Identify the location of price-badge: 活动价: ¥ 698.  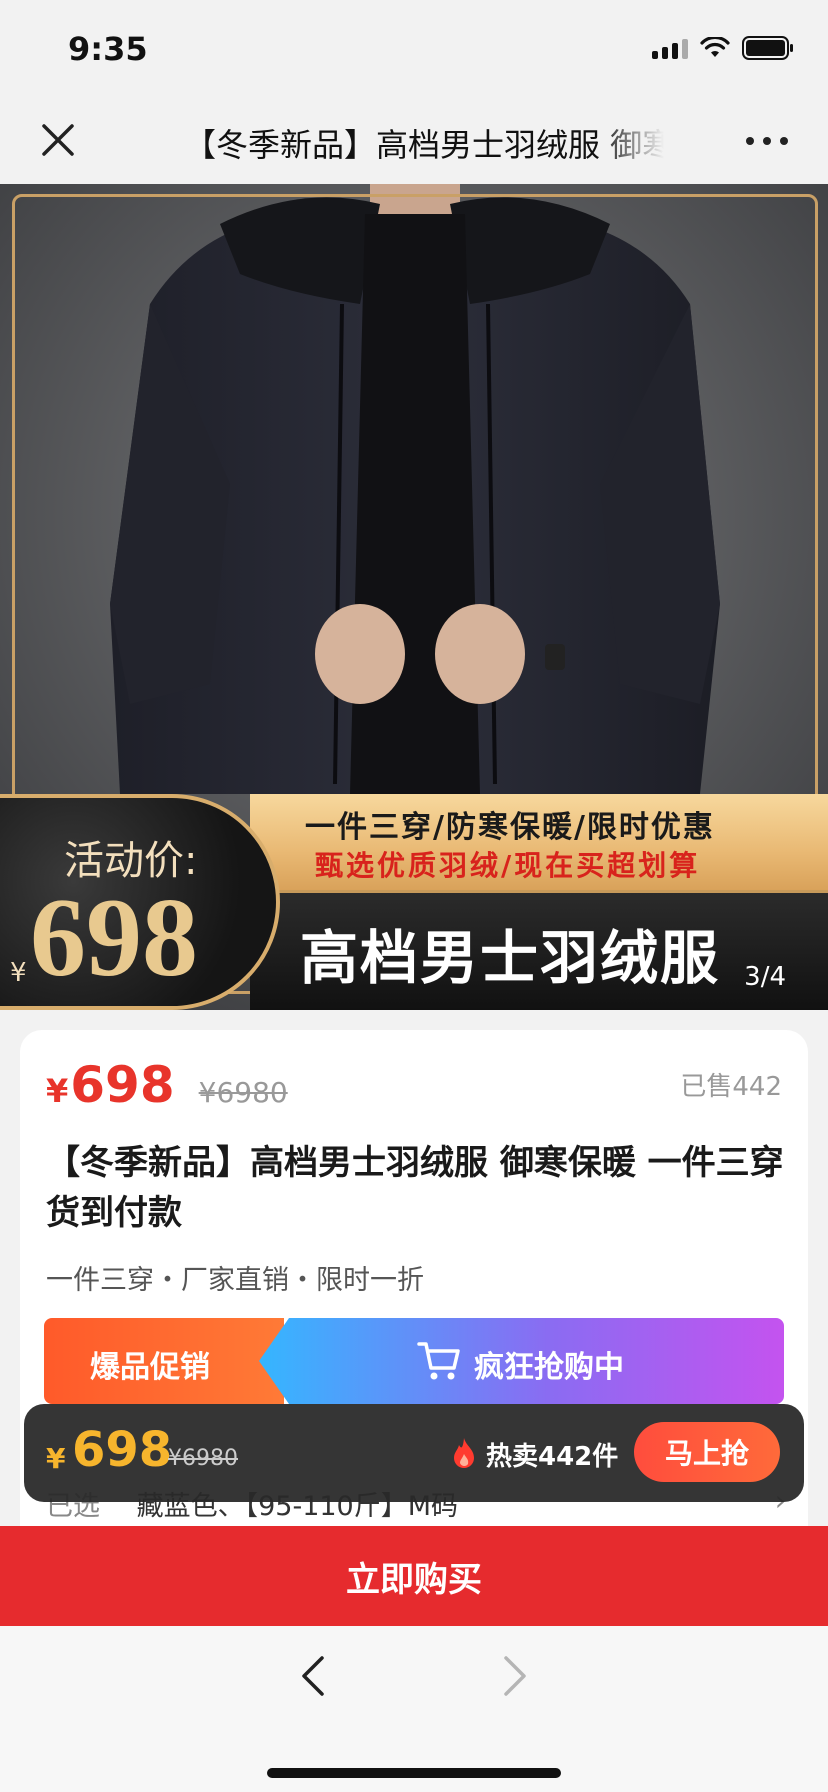
(140, 902).